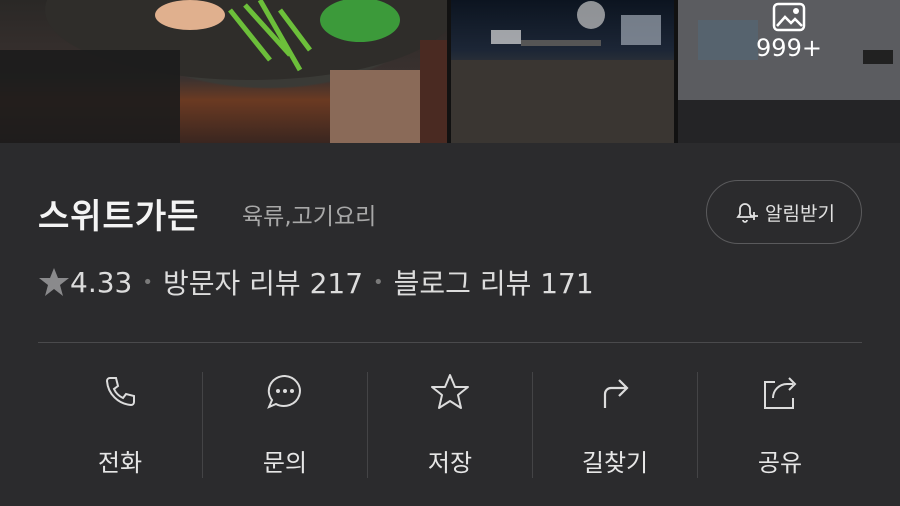  Describe the element at coordinates (615, 463) in the screenshot. I see `action-label: 길찾기` at that location.